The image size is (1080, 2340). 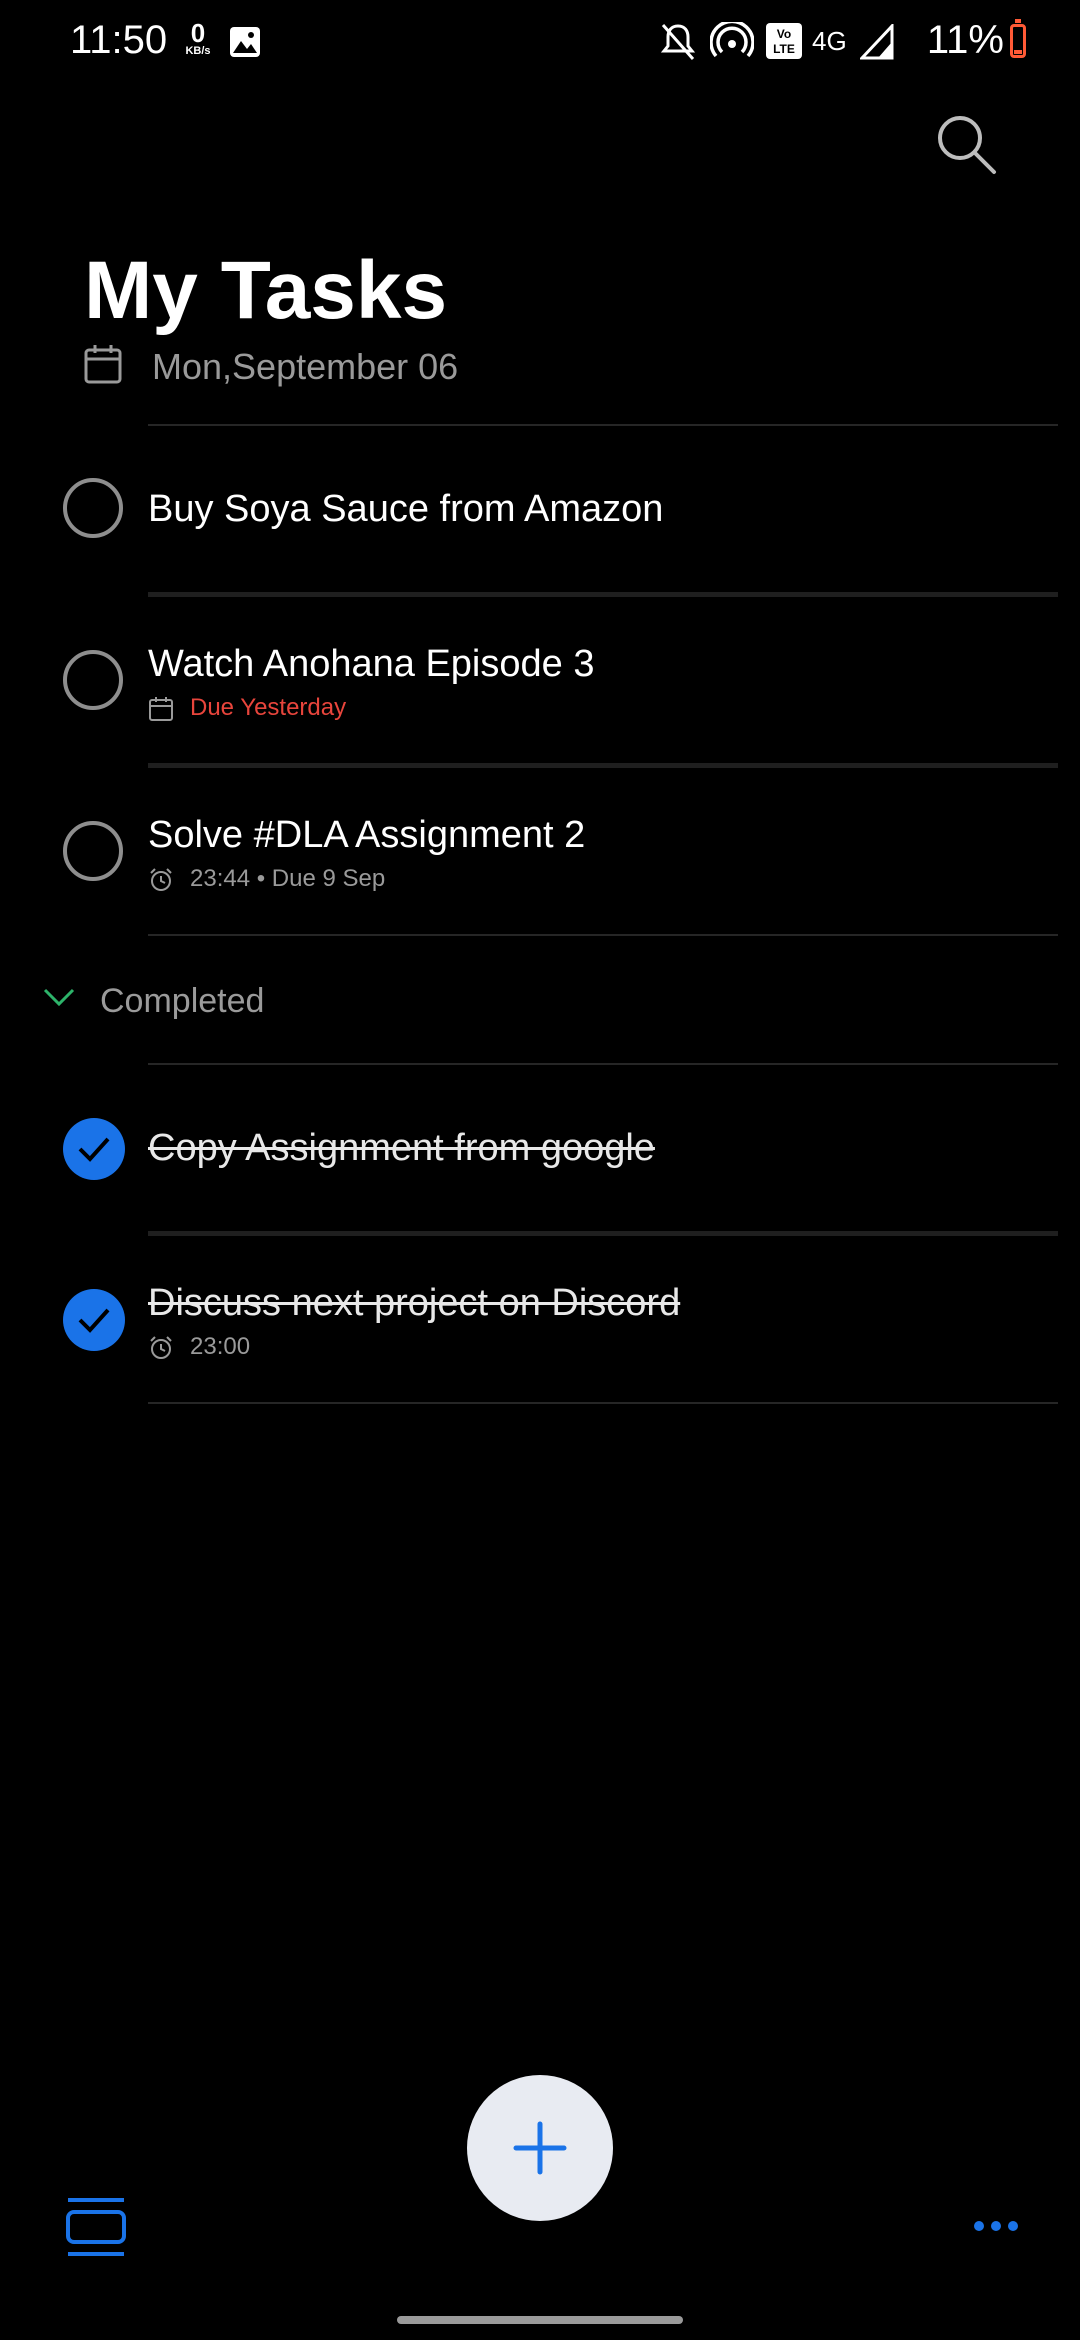 I want to click on status-bar: 11:50 0 KB/s Vo LTE 4G 11%, so click(x=540, y=45).